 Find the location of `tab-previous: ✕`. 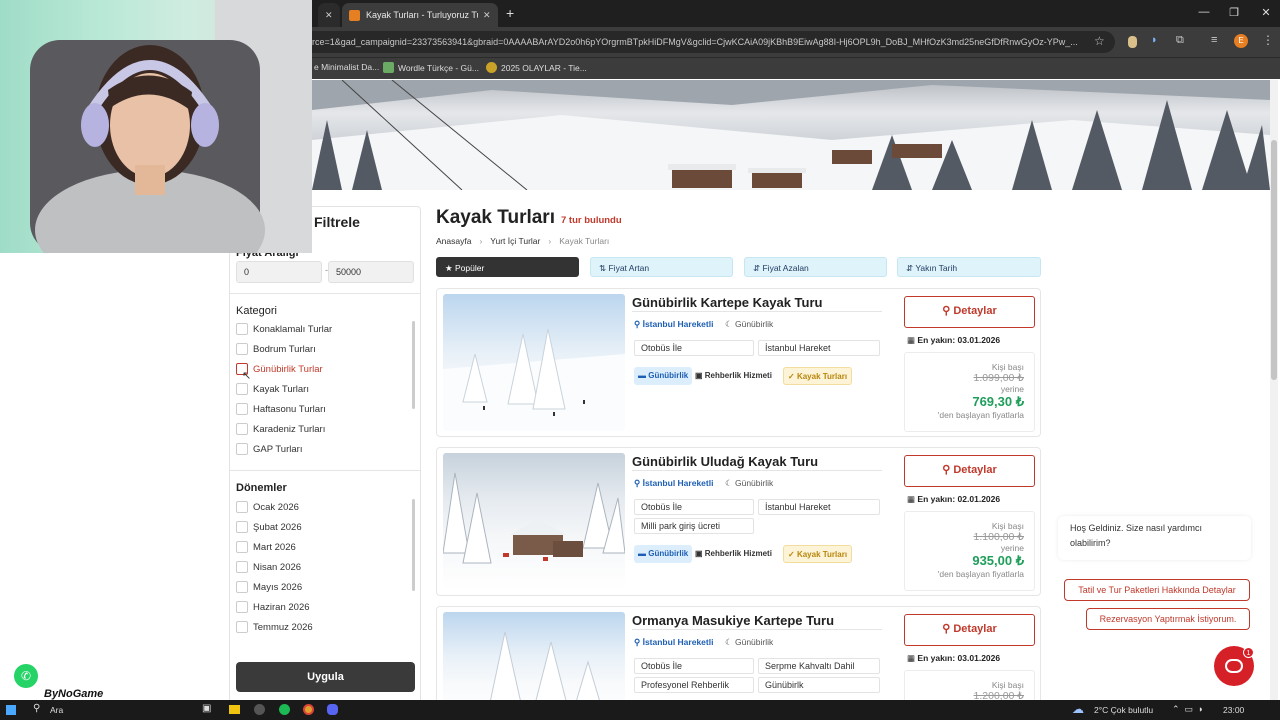

tab-previous: ✕ is located at coordinates (329, 15).